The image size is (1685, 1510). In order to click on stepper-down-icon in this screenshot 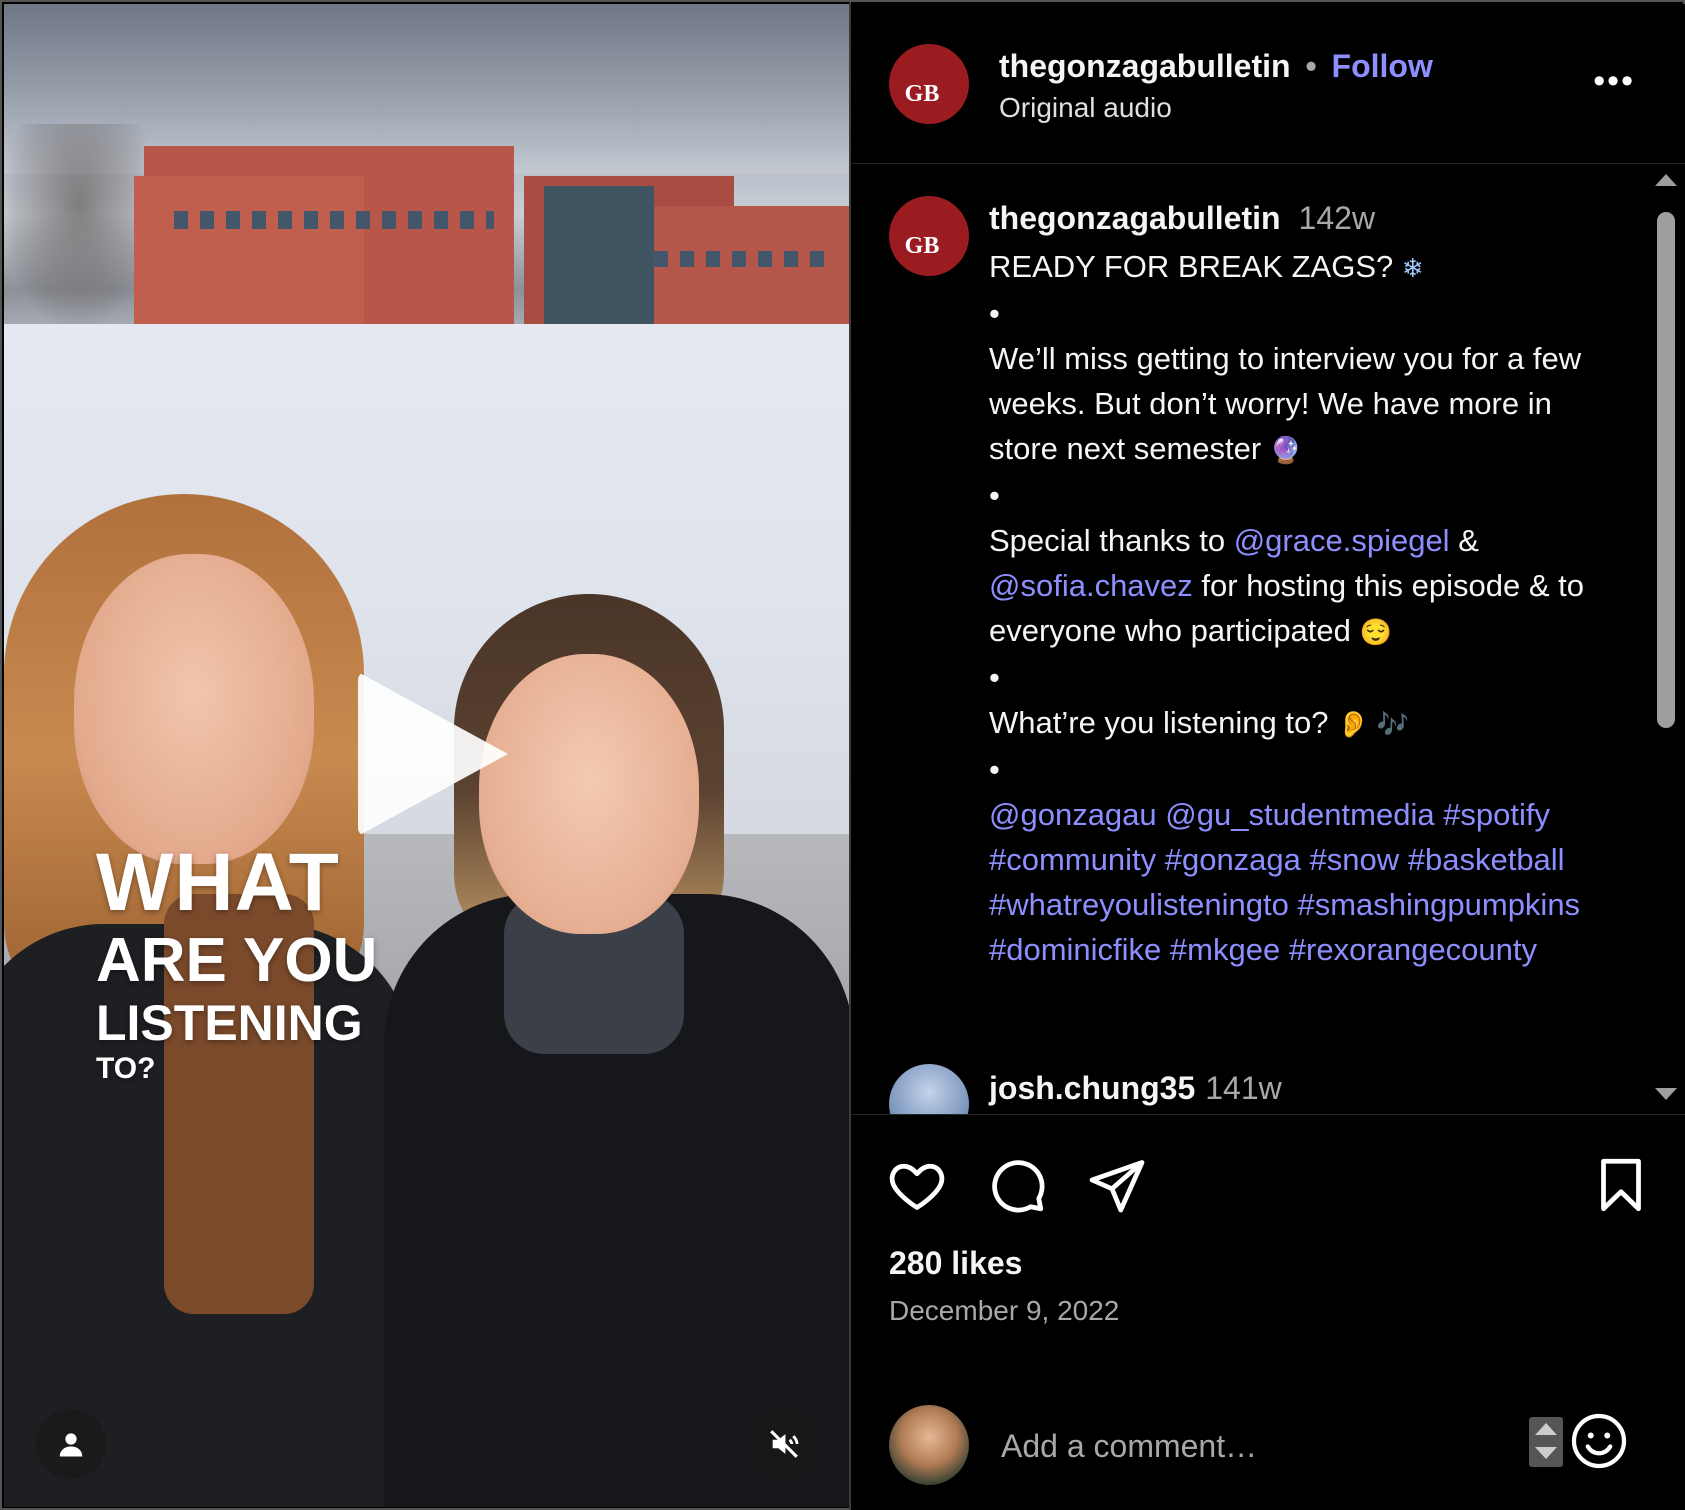, I will do `click(1546, 1453)`.